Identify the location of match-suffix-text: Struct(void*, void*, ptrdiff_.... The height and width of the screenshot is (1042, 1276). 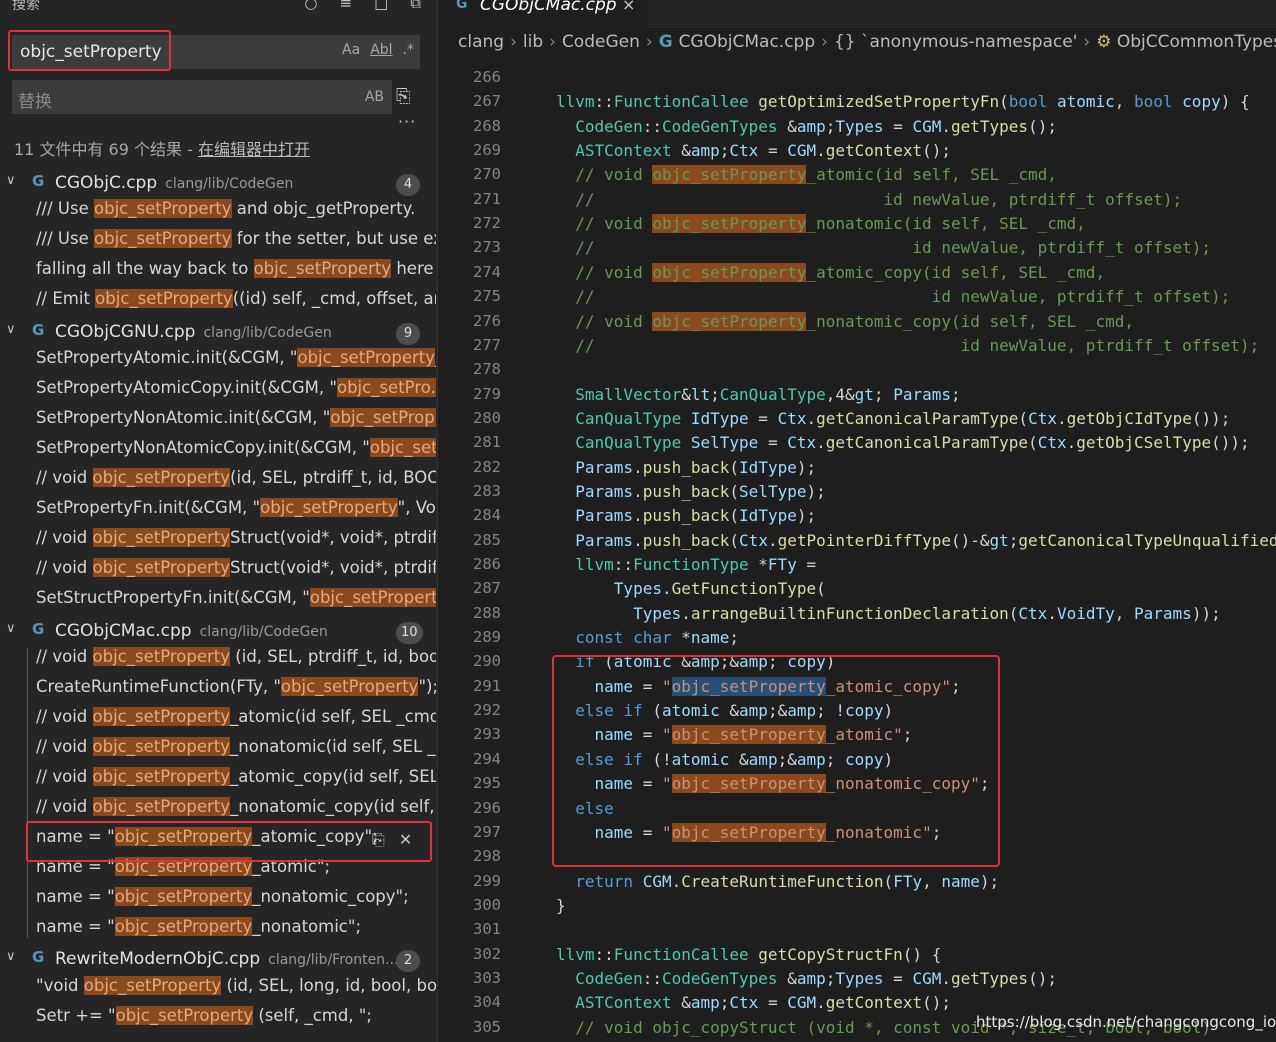
(333, 567).